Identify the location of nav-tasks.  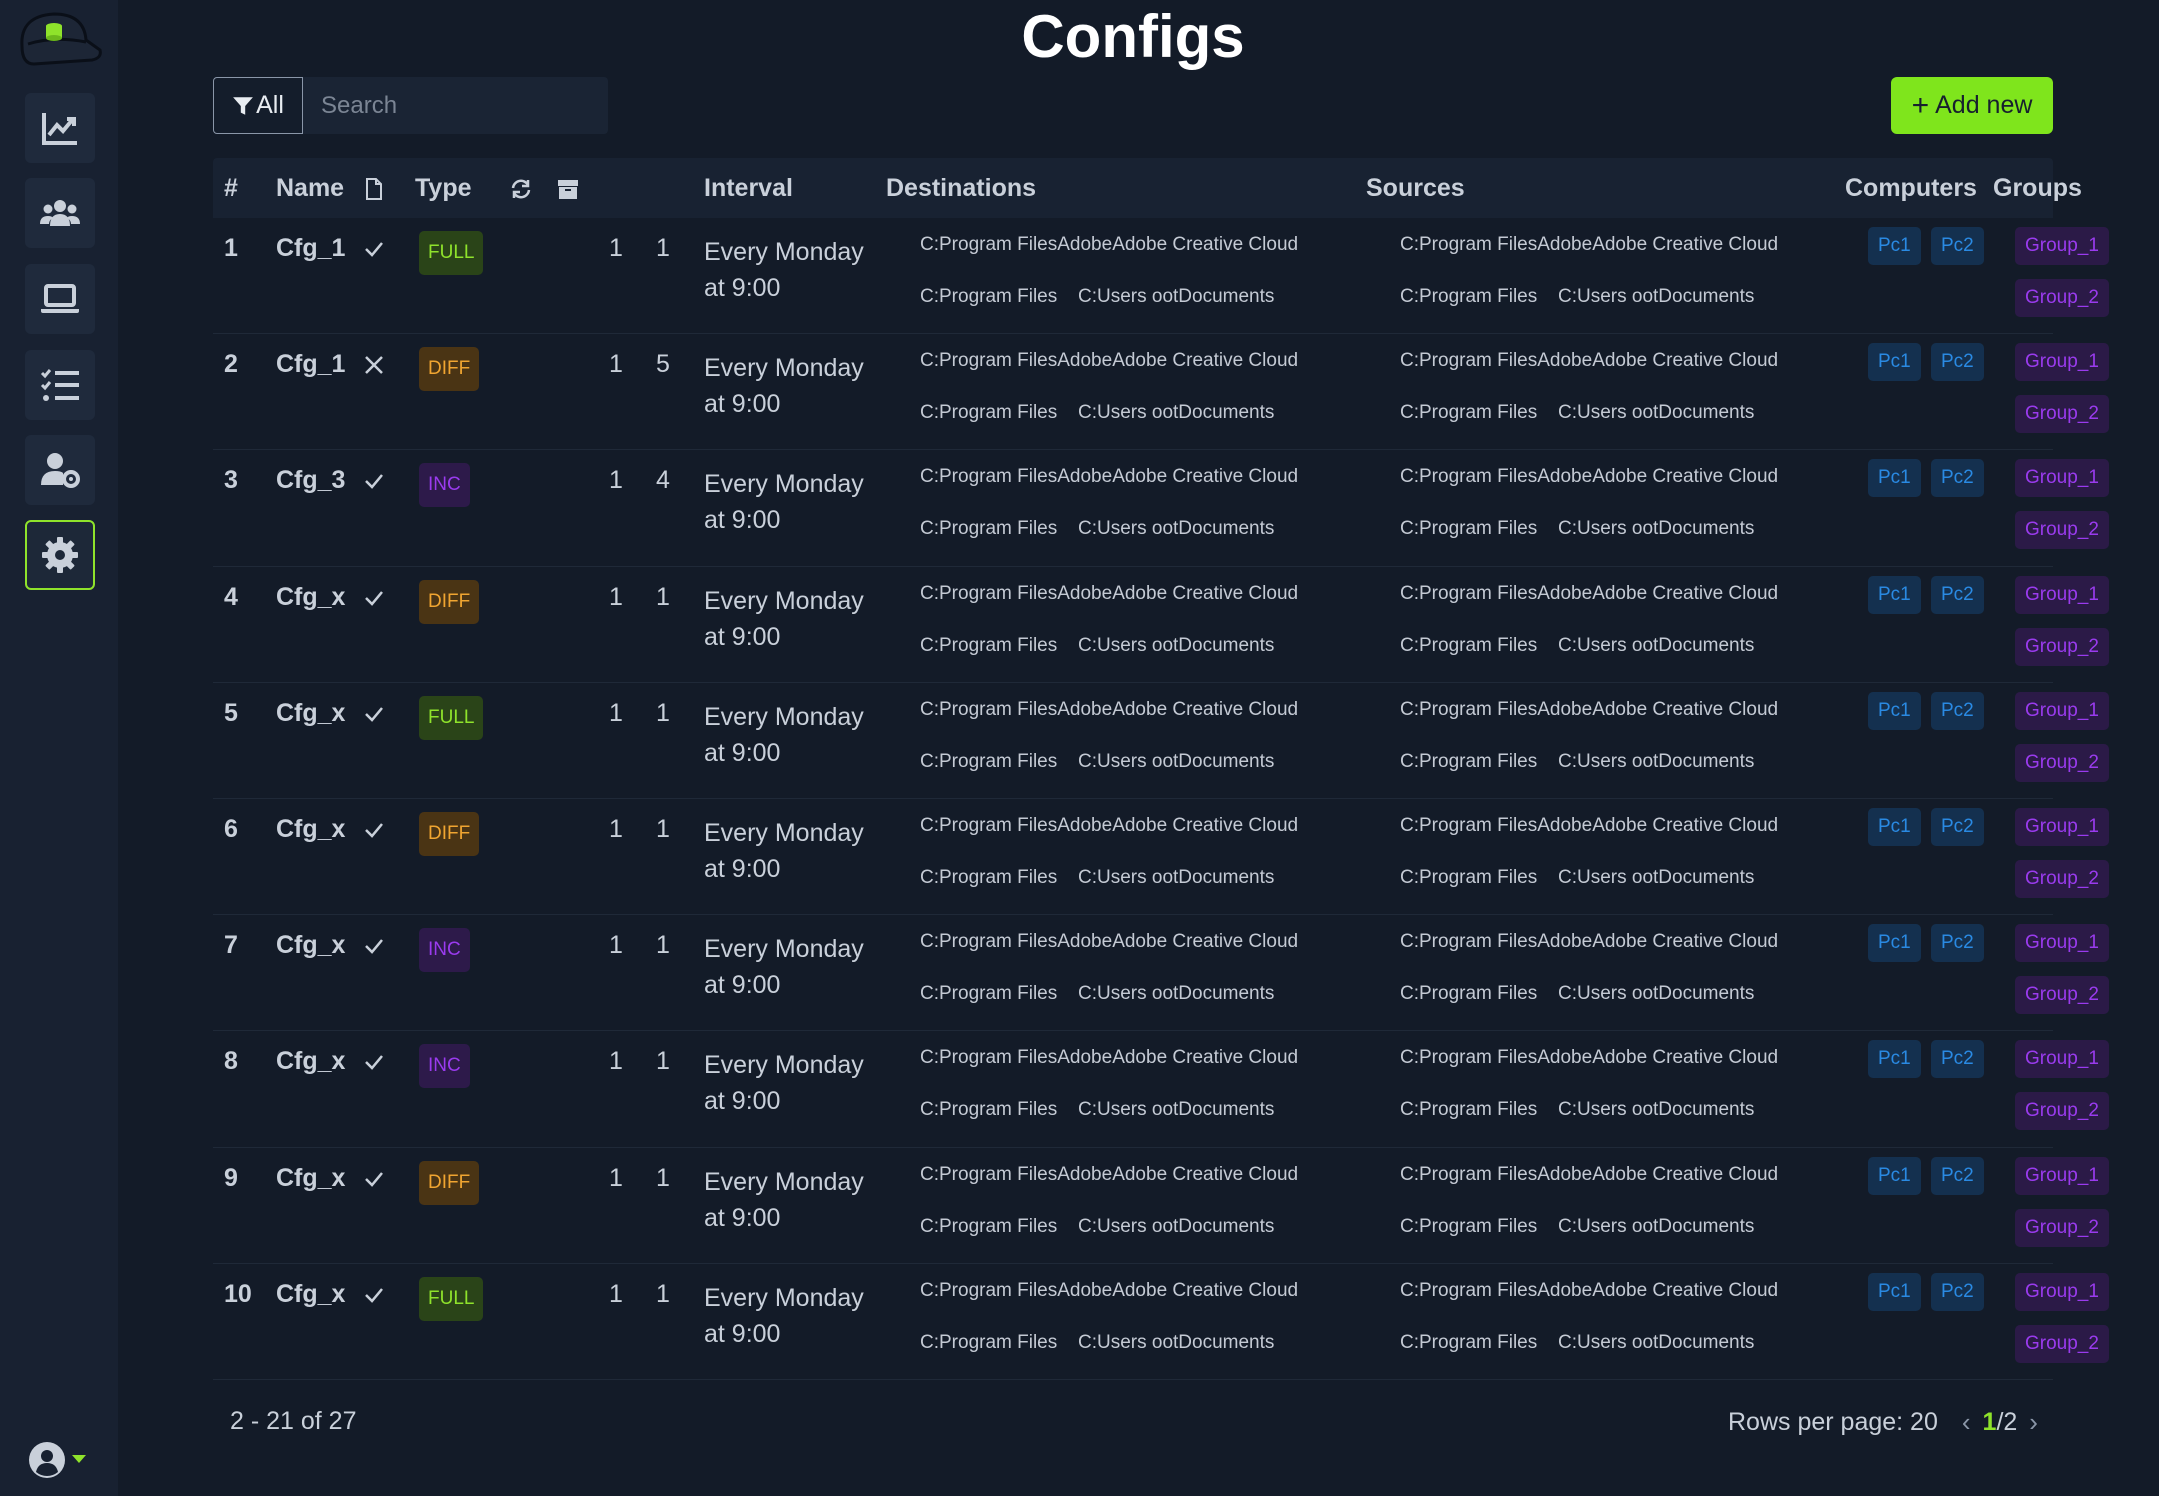
(60, 385).